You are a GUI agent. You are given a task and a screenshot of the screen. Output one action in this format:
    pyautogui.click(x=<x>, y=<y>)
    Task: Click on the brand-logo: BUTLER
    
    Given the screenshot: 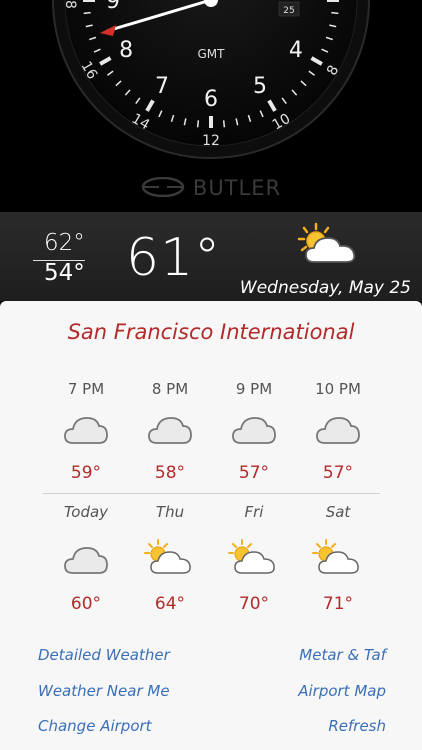 What is the action you would take?
    pyautogui.click(x=211, y=189)
    